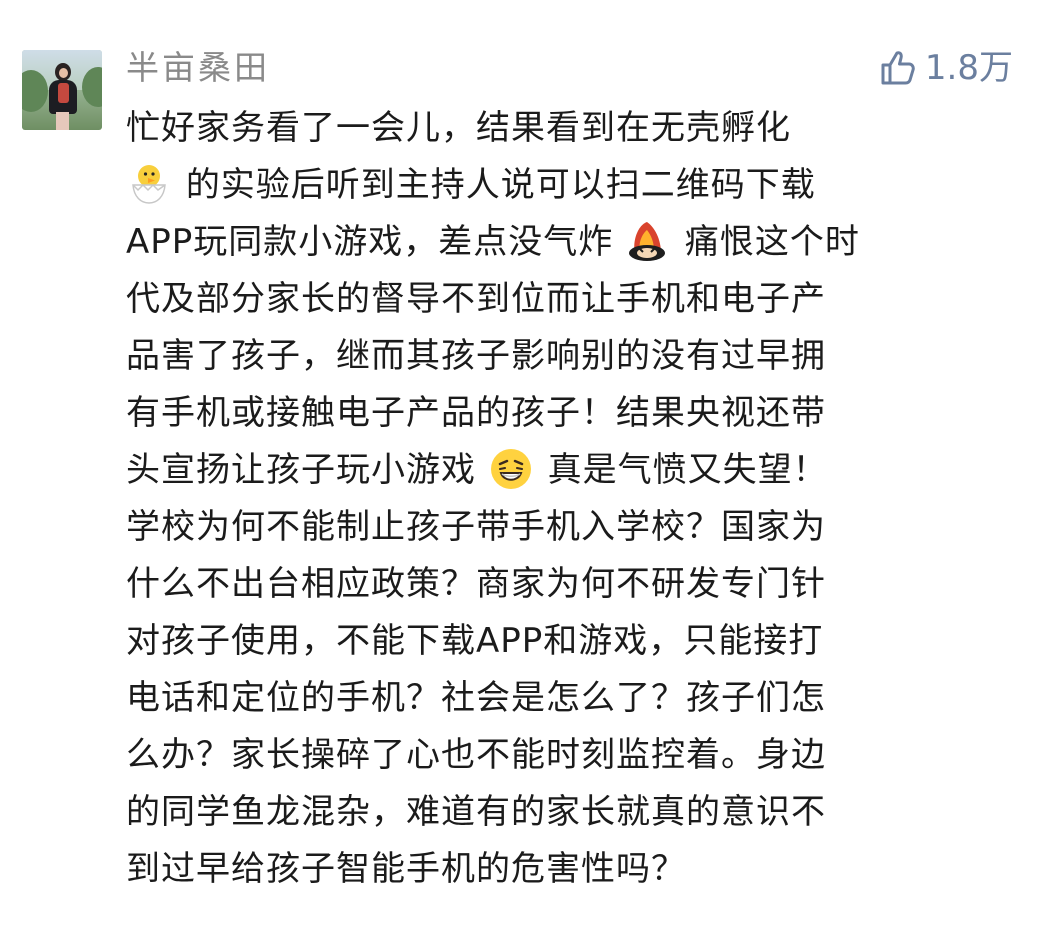  Describe the element at coordinates (687, 470) in the screenshot. I see `comment-text: 真是气愤又失望！` at that location.